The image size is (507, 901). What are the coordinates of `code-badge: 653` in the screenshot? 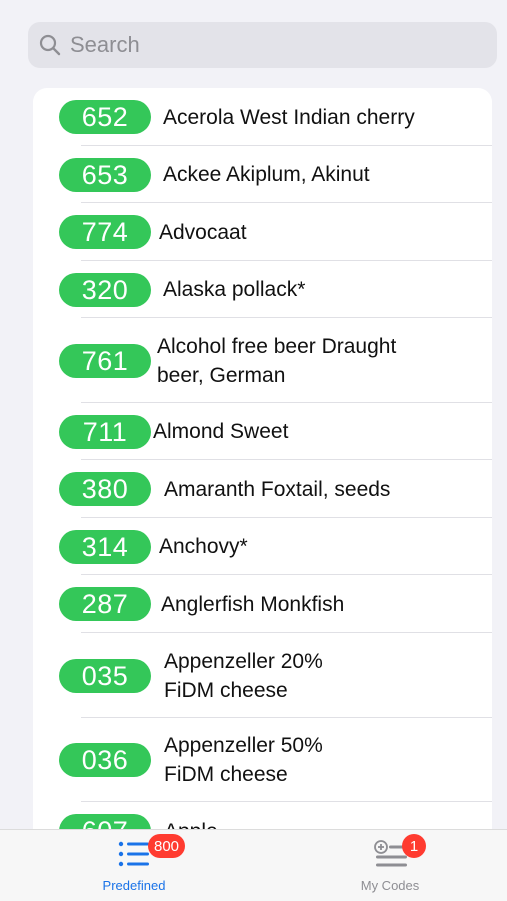 It's located at (105, 175).